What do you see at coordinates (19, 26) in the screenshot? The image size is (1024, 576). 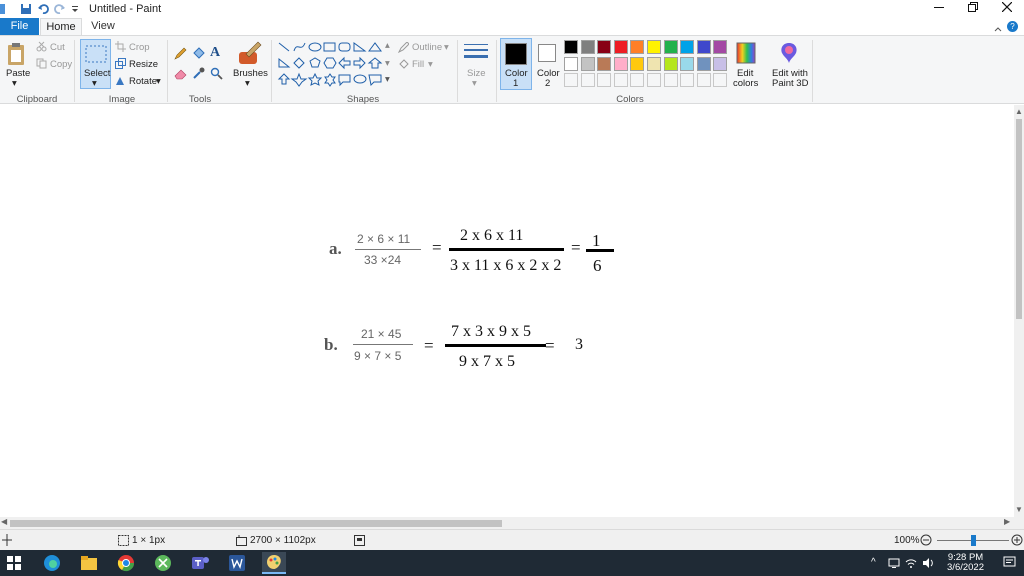 I see `tab-file: File` at bounding box center [19, 26].